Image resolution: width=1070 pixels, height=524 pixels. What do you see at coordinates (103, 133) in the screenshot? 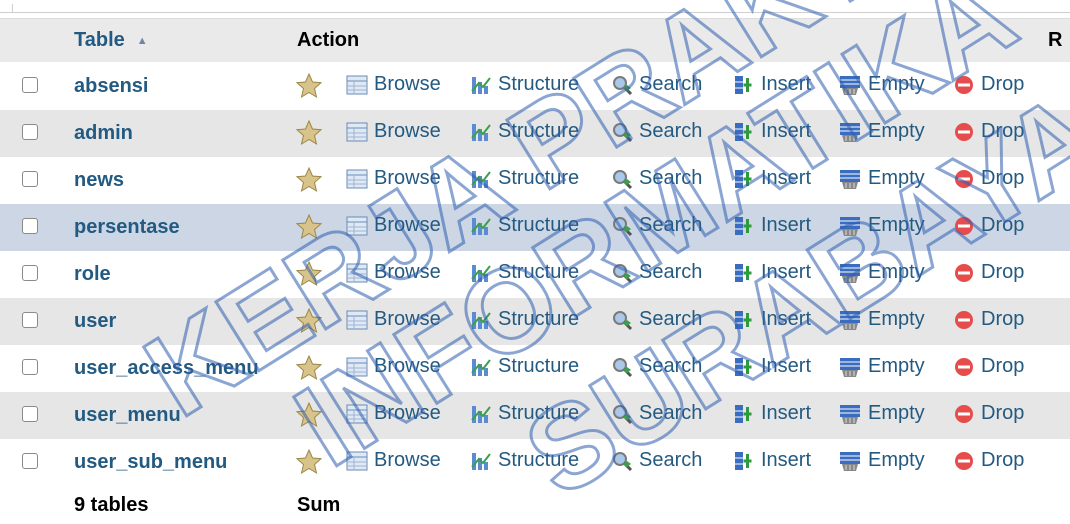
I see `table-name-link: admin` at bounding box center [103, 133].